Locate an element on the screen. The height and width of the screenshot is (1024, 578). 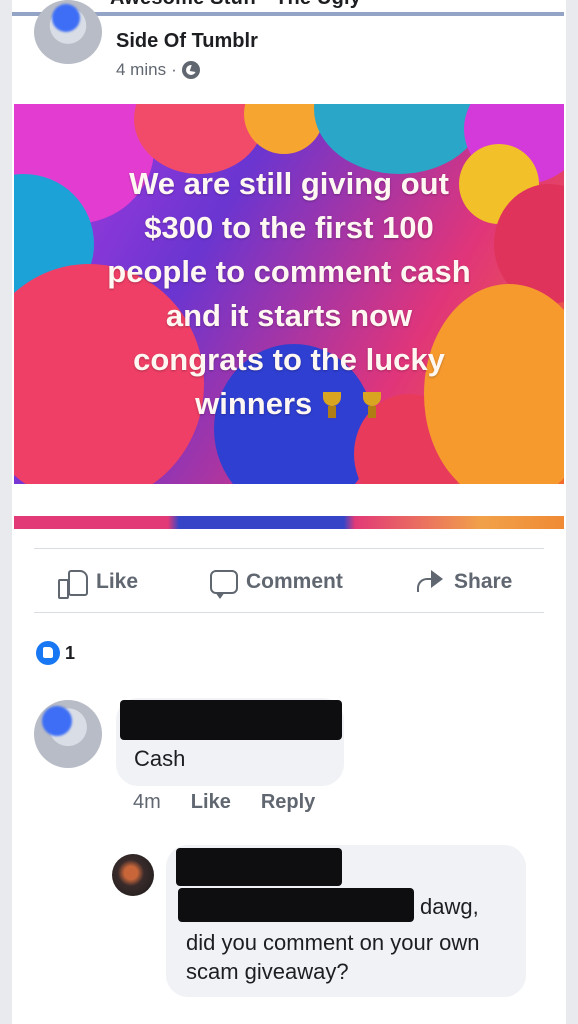
globe-icon is located at coordinates (190, 70).